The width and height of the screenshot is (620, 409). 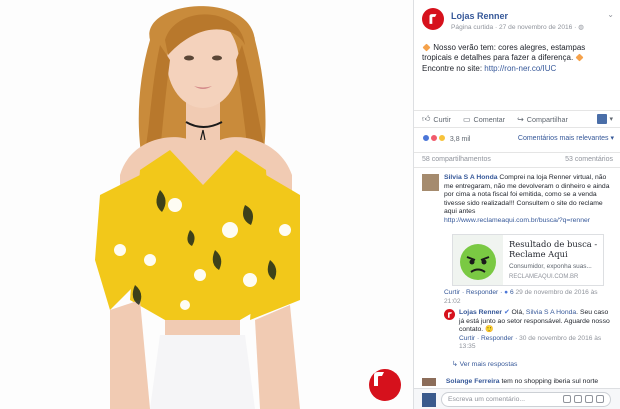 What do you see at coordinates (442, 119) in the screenshot?
I see `like-label: Curtir` at bounding box center [442, 119].